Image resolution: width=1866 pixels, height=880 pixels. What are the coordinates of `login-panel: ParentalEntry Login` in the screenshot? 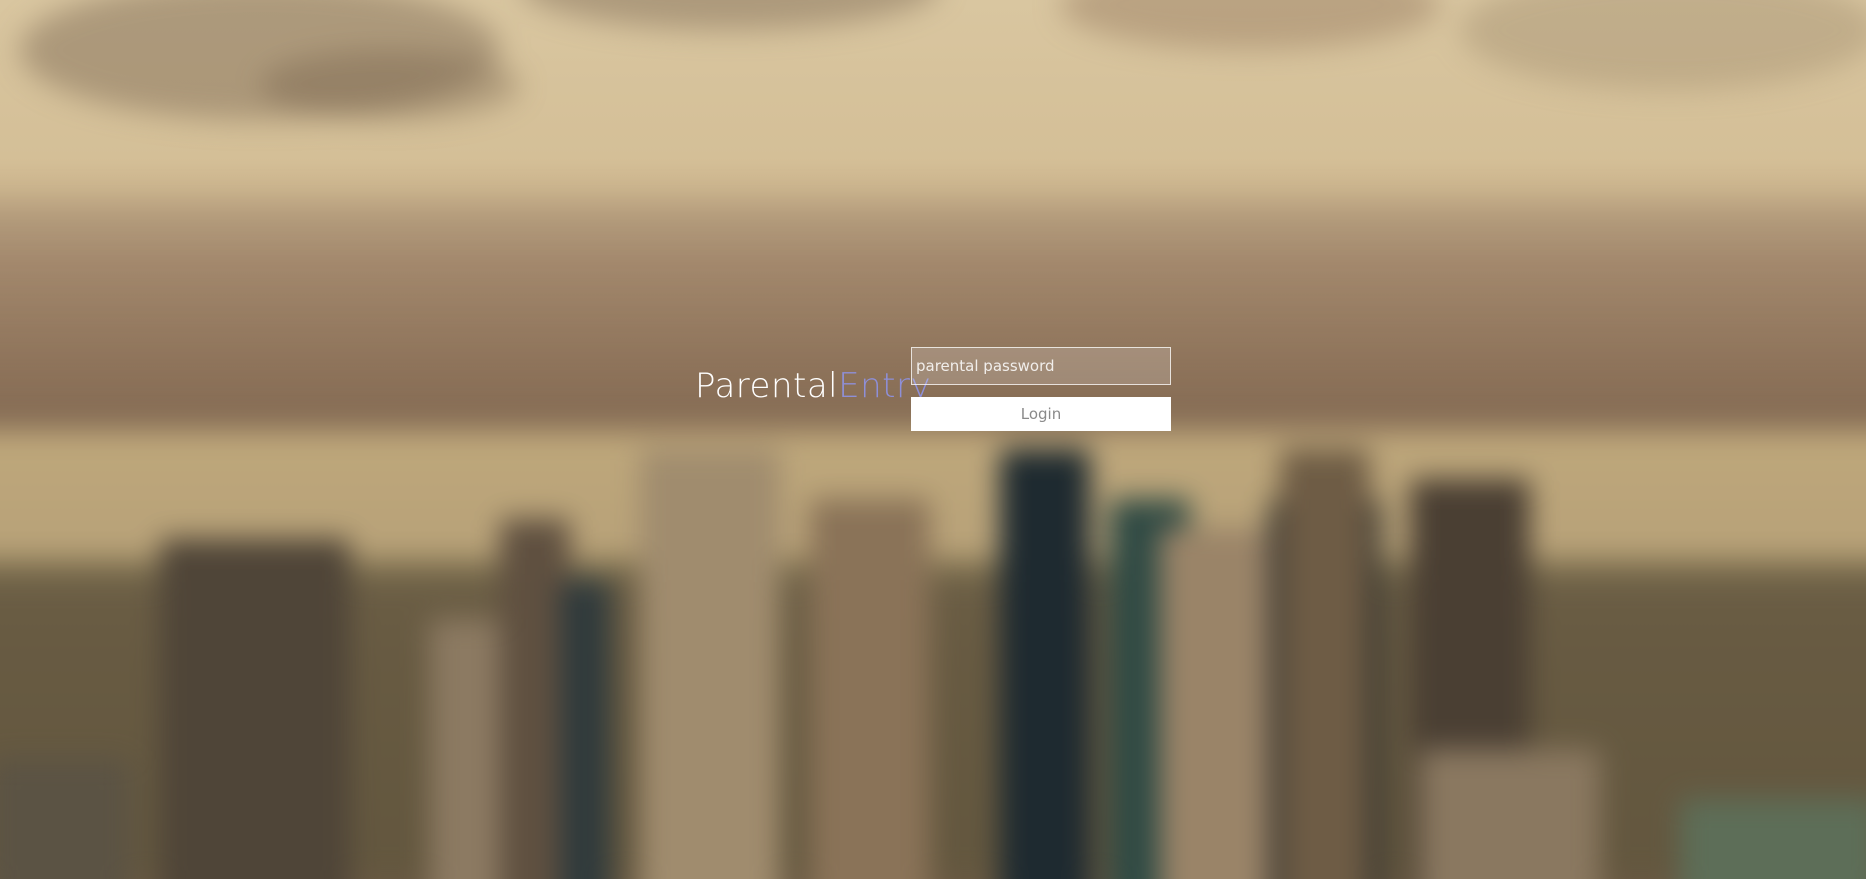 It's located at (935, 391).